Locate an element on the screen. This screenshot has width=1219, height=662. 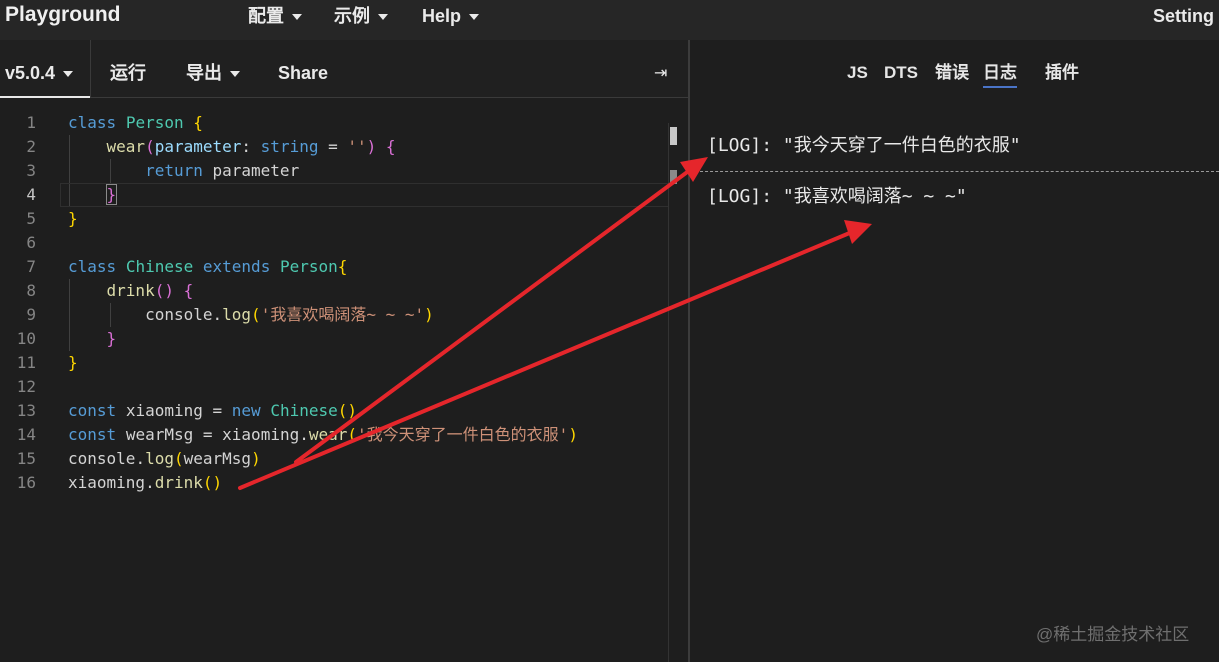
version-select: v5.0.4 is located at coordinates (39, 73).